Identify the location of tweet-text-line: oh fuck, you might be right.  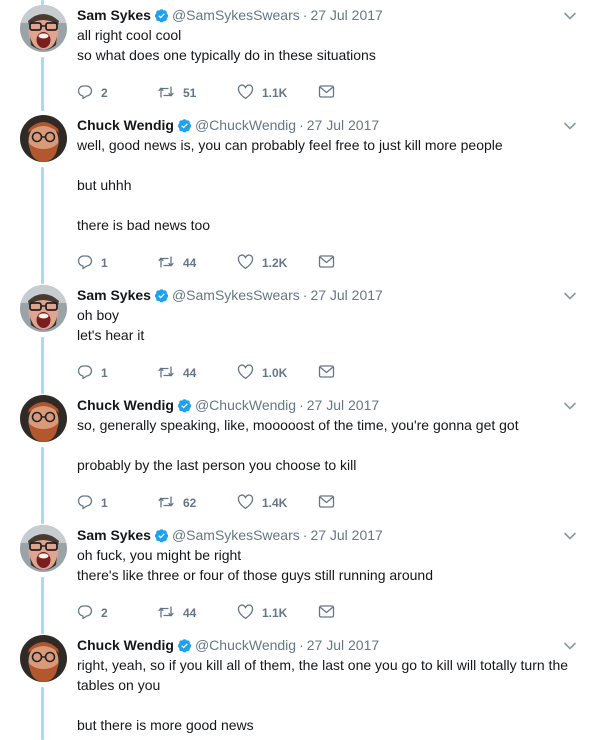
(159, 555).